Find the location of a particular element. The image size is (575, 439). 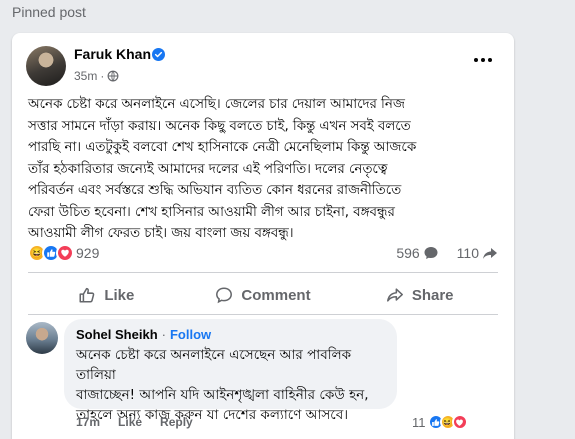

comment-count-value: 596 is located at coordinates (408, 253).